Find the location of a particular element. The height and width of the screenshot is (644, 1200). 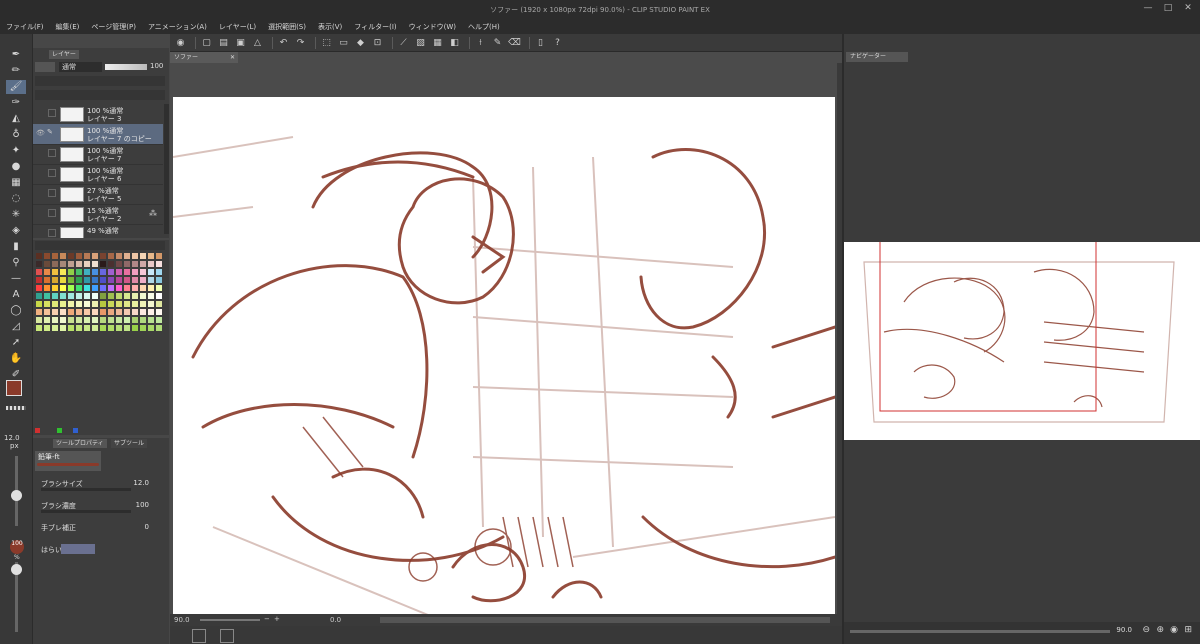

brush-size-knob is located at coordinates (16, 495).